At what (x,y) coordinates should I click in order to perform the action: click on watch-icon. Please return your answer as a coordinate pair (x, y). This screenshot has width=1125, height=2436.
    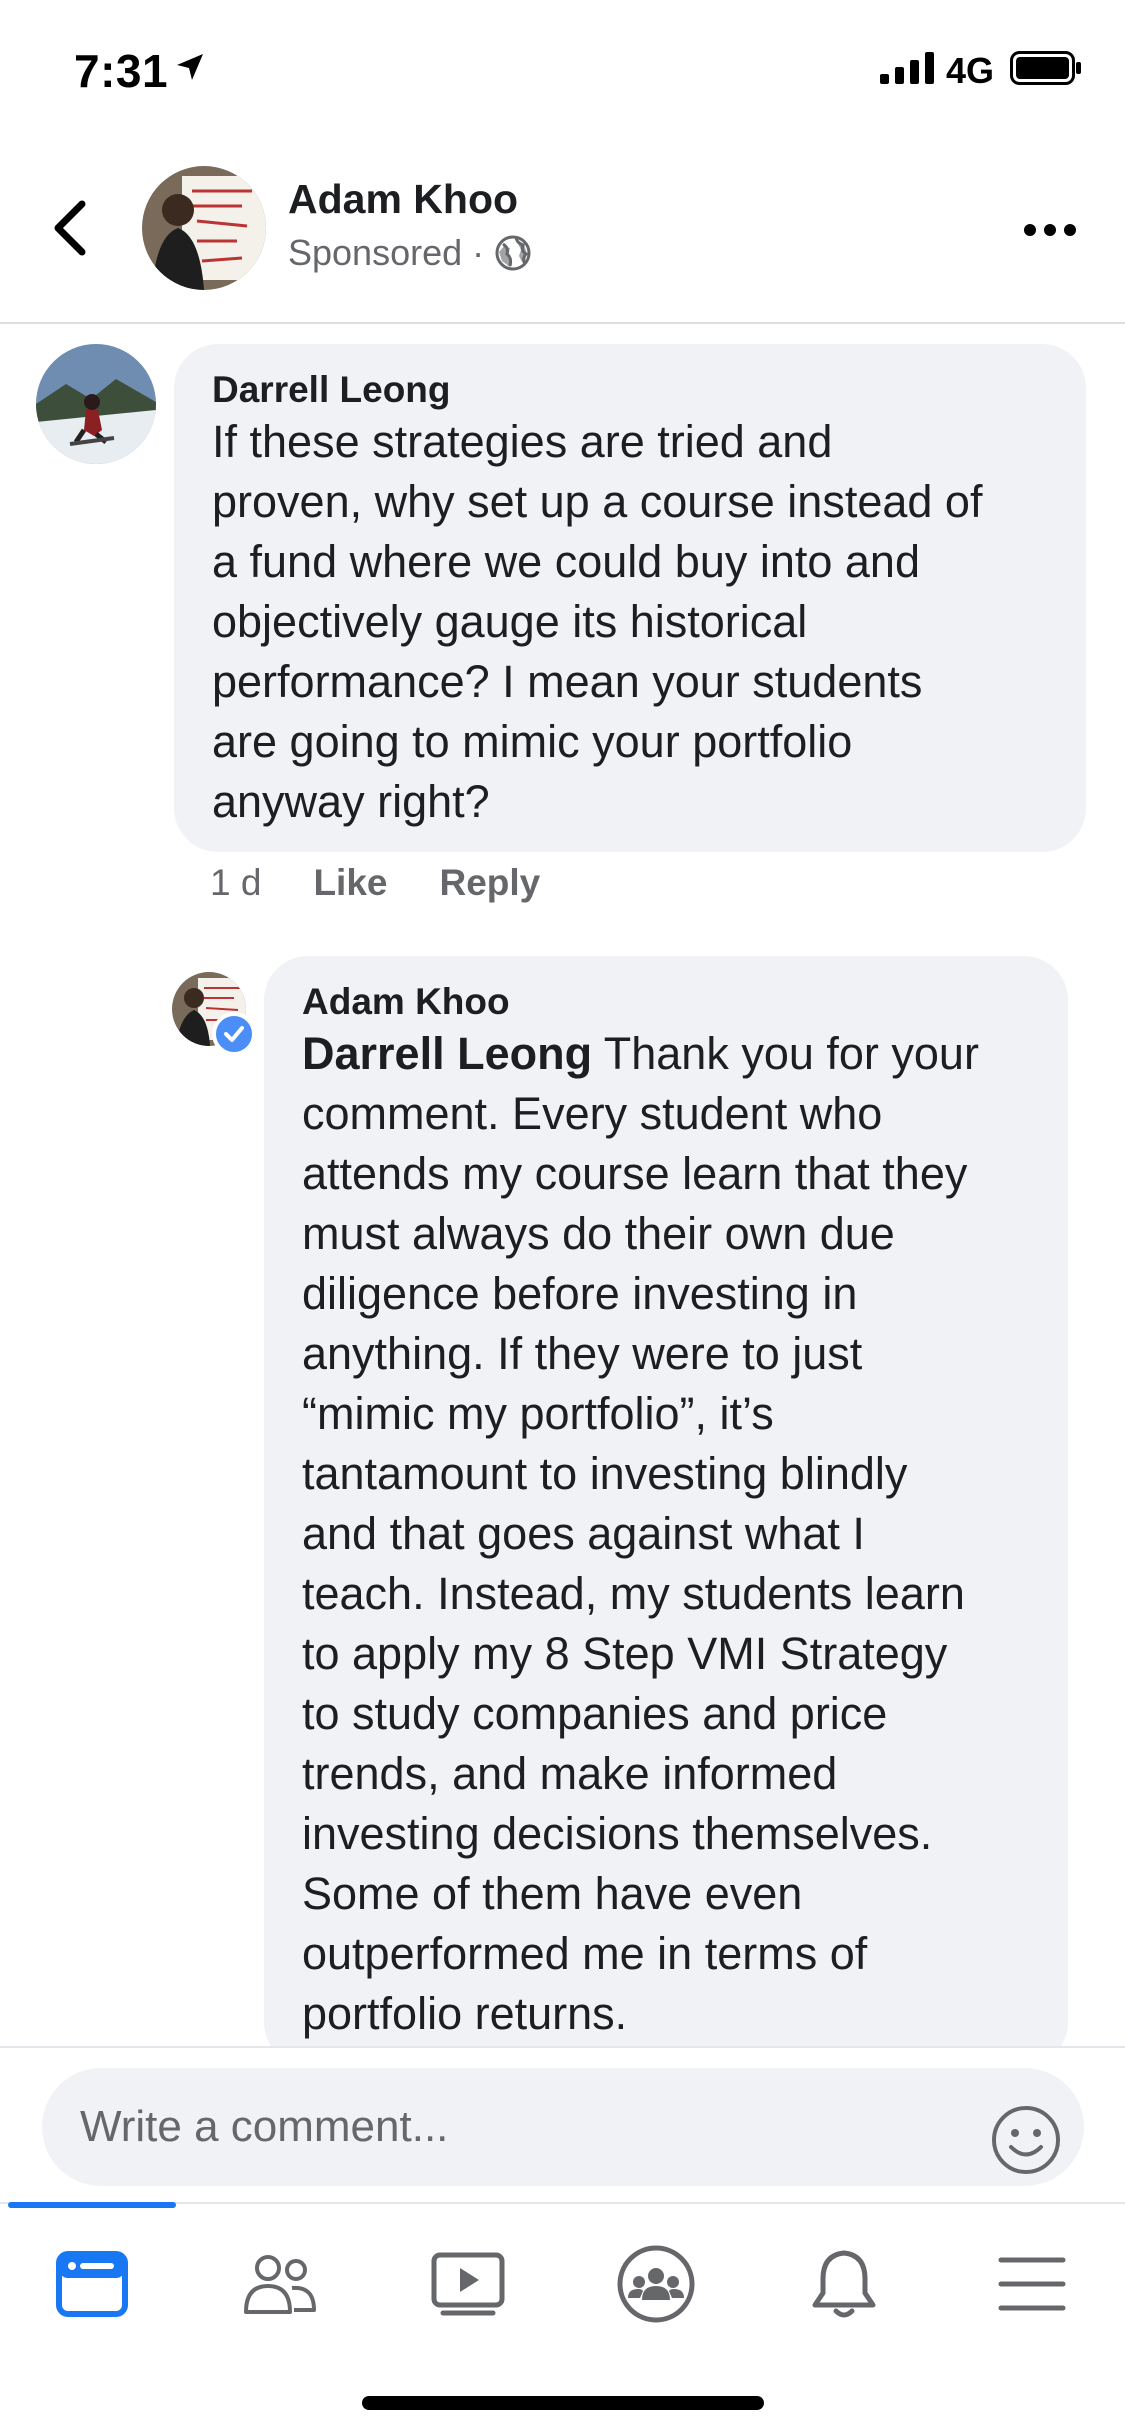
    Looking at the image, I should click on (468, 2284).